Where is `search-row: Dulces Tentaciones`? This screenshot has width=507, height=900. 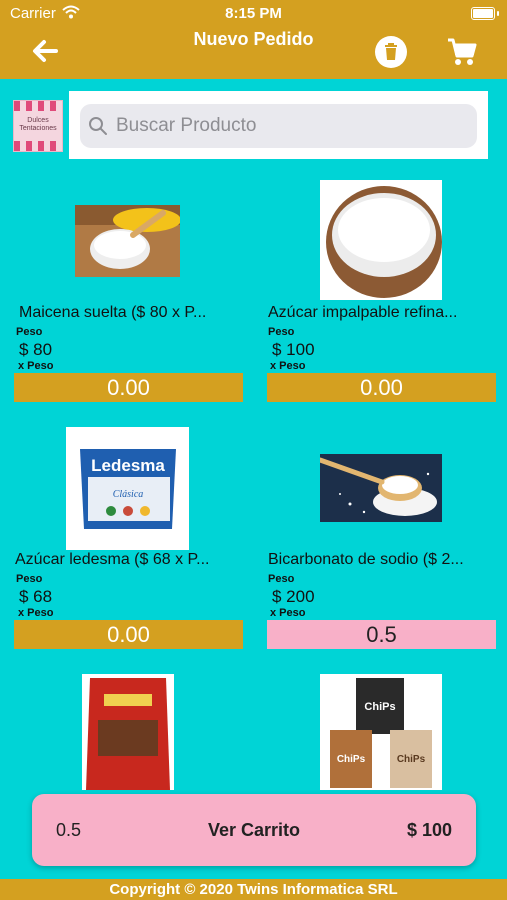 search-row: Dulces Tentaciones is located at coordinates (253, 125).